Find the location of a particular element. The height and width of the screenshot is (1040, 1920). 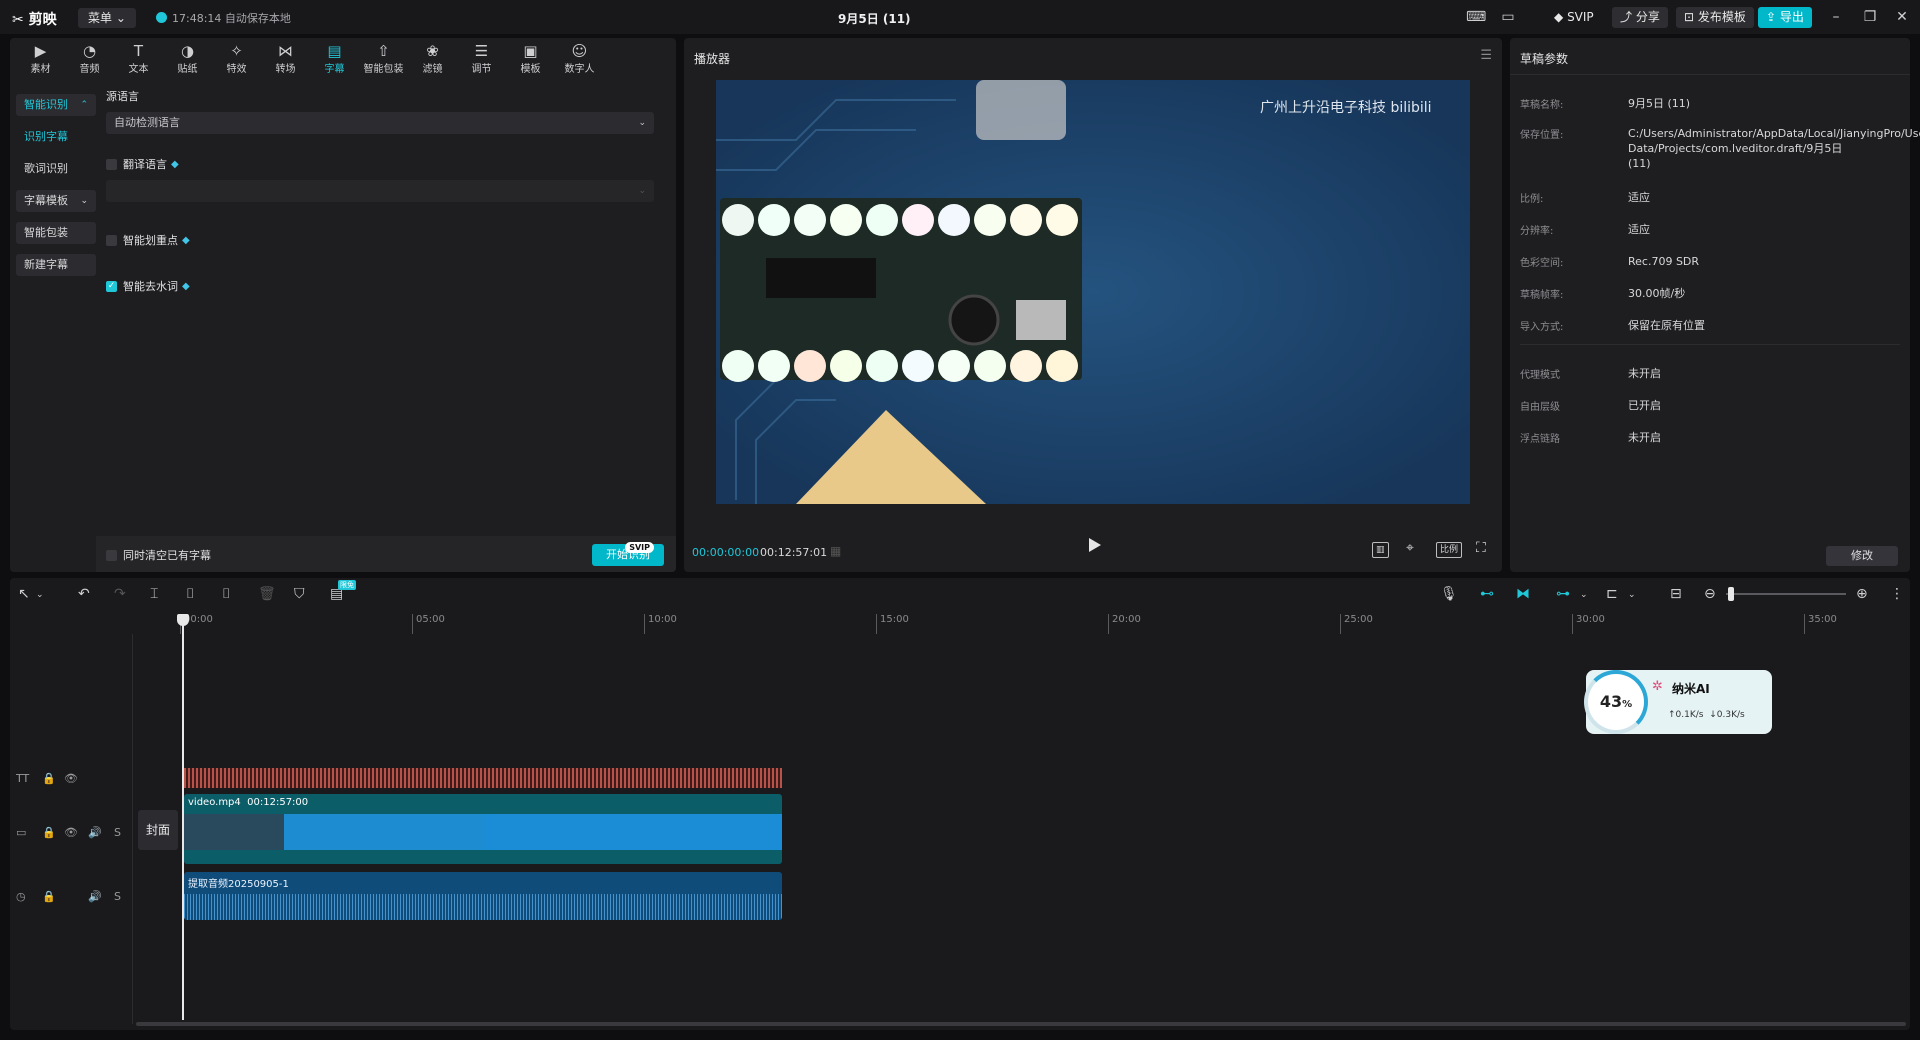

translate-language-checkbox: 翻译语言 ◆ is located at coordinates (386, 164).